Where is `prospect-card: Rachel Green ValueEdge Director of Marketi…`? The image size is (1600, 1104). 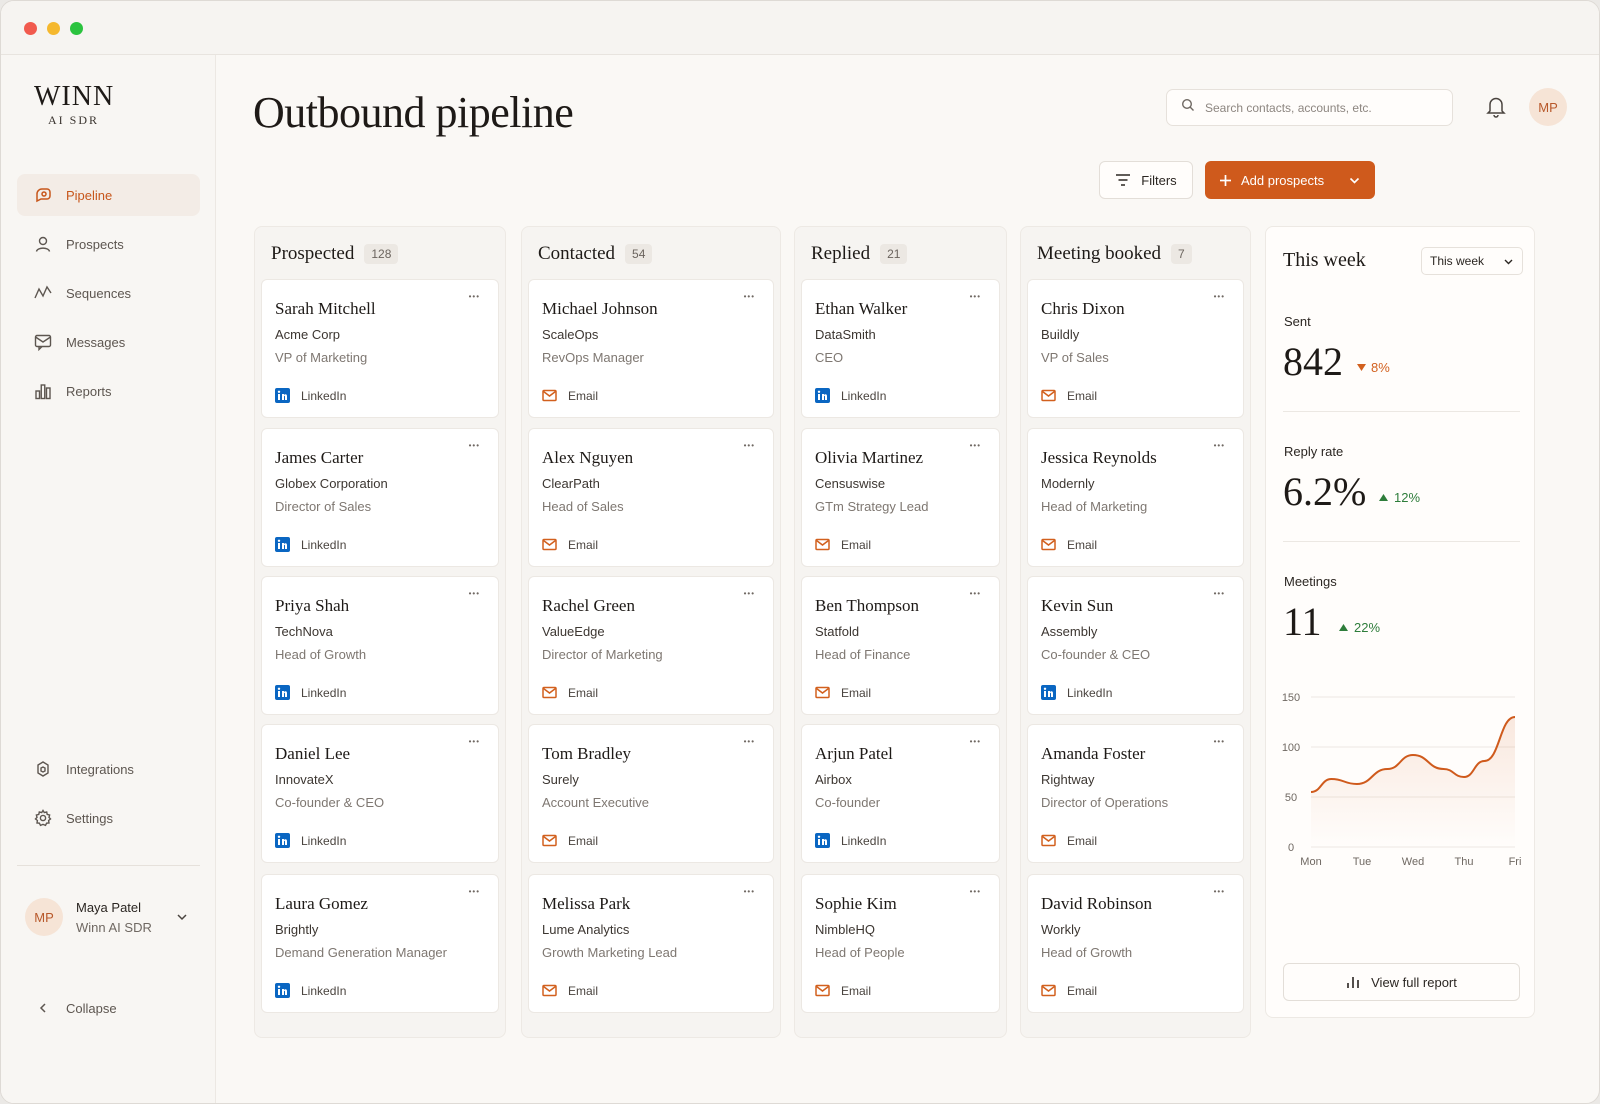
prospect-card: Rachel Green ValueEdge Director of Marketi… is located at coordinates (651, 645).